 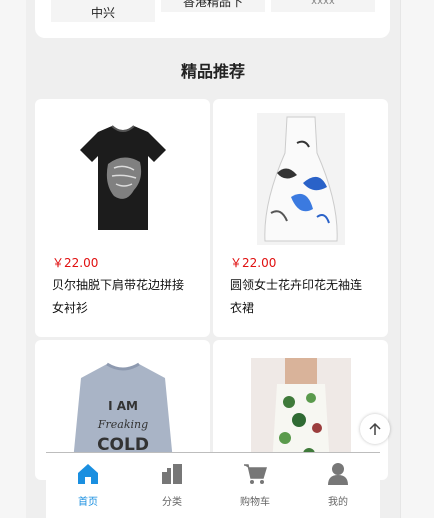 What do you see at coordinates (212, 71) in the screenshot?
I see `section-title: 精品推荐` at bounding box center [212, 71].